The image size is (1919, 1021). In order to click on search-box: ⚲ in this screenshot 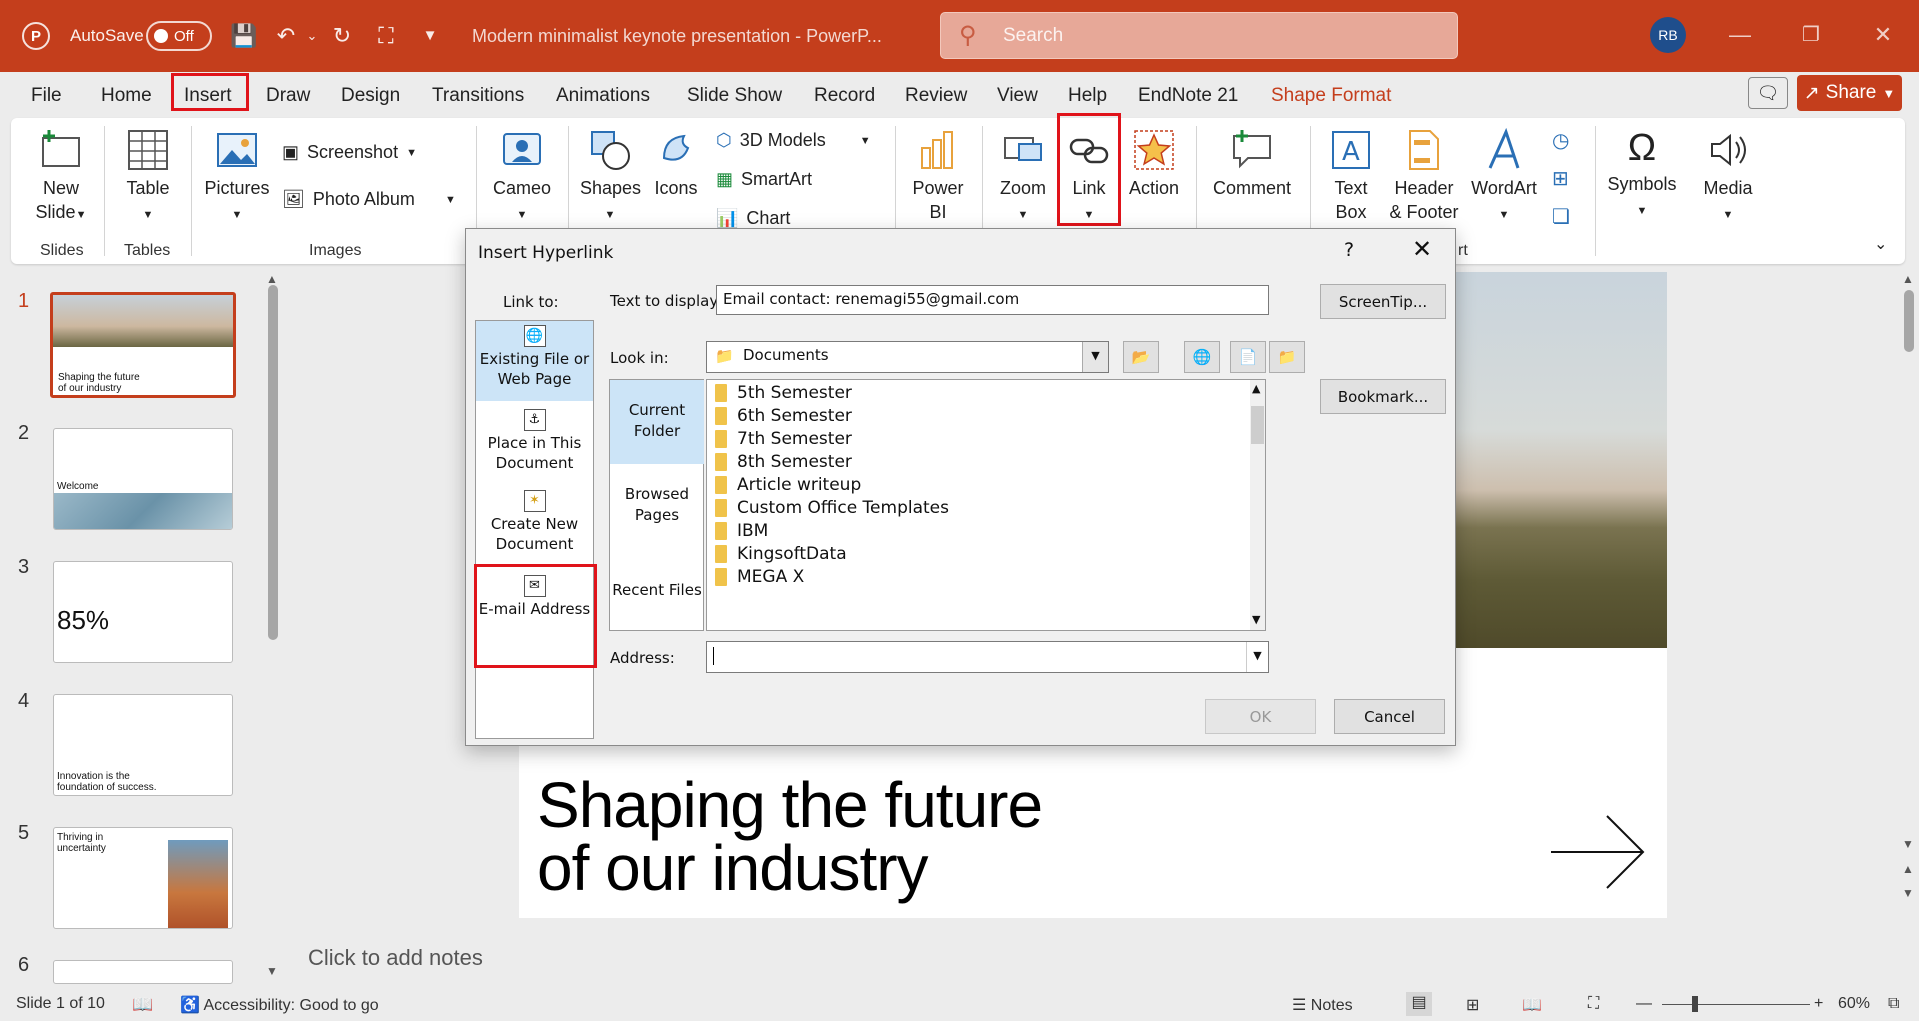, I will do `click(1199, 35)`.